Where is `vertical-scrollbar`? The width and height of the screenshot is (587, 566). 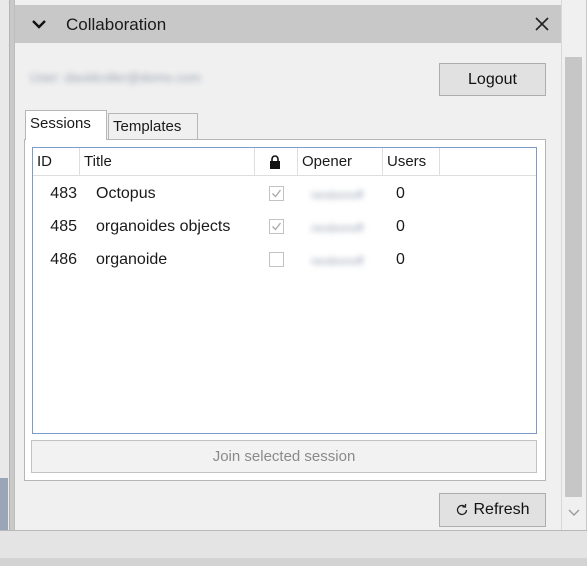 vertical-scrollbar is located at coordinates (573, 265).